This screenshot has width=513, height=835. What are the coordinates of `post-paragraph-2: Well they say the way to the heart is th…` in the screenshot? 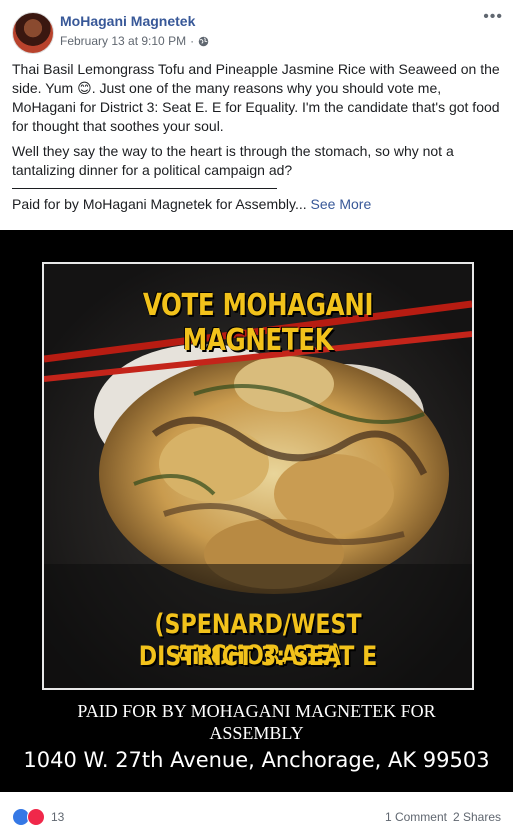 It's located at (233, 160).